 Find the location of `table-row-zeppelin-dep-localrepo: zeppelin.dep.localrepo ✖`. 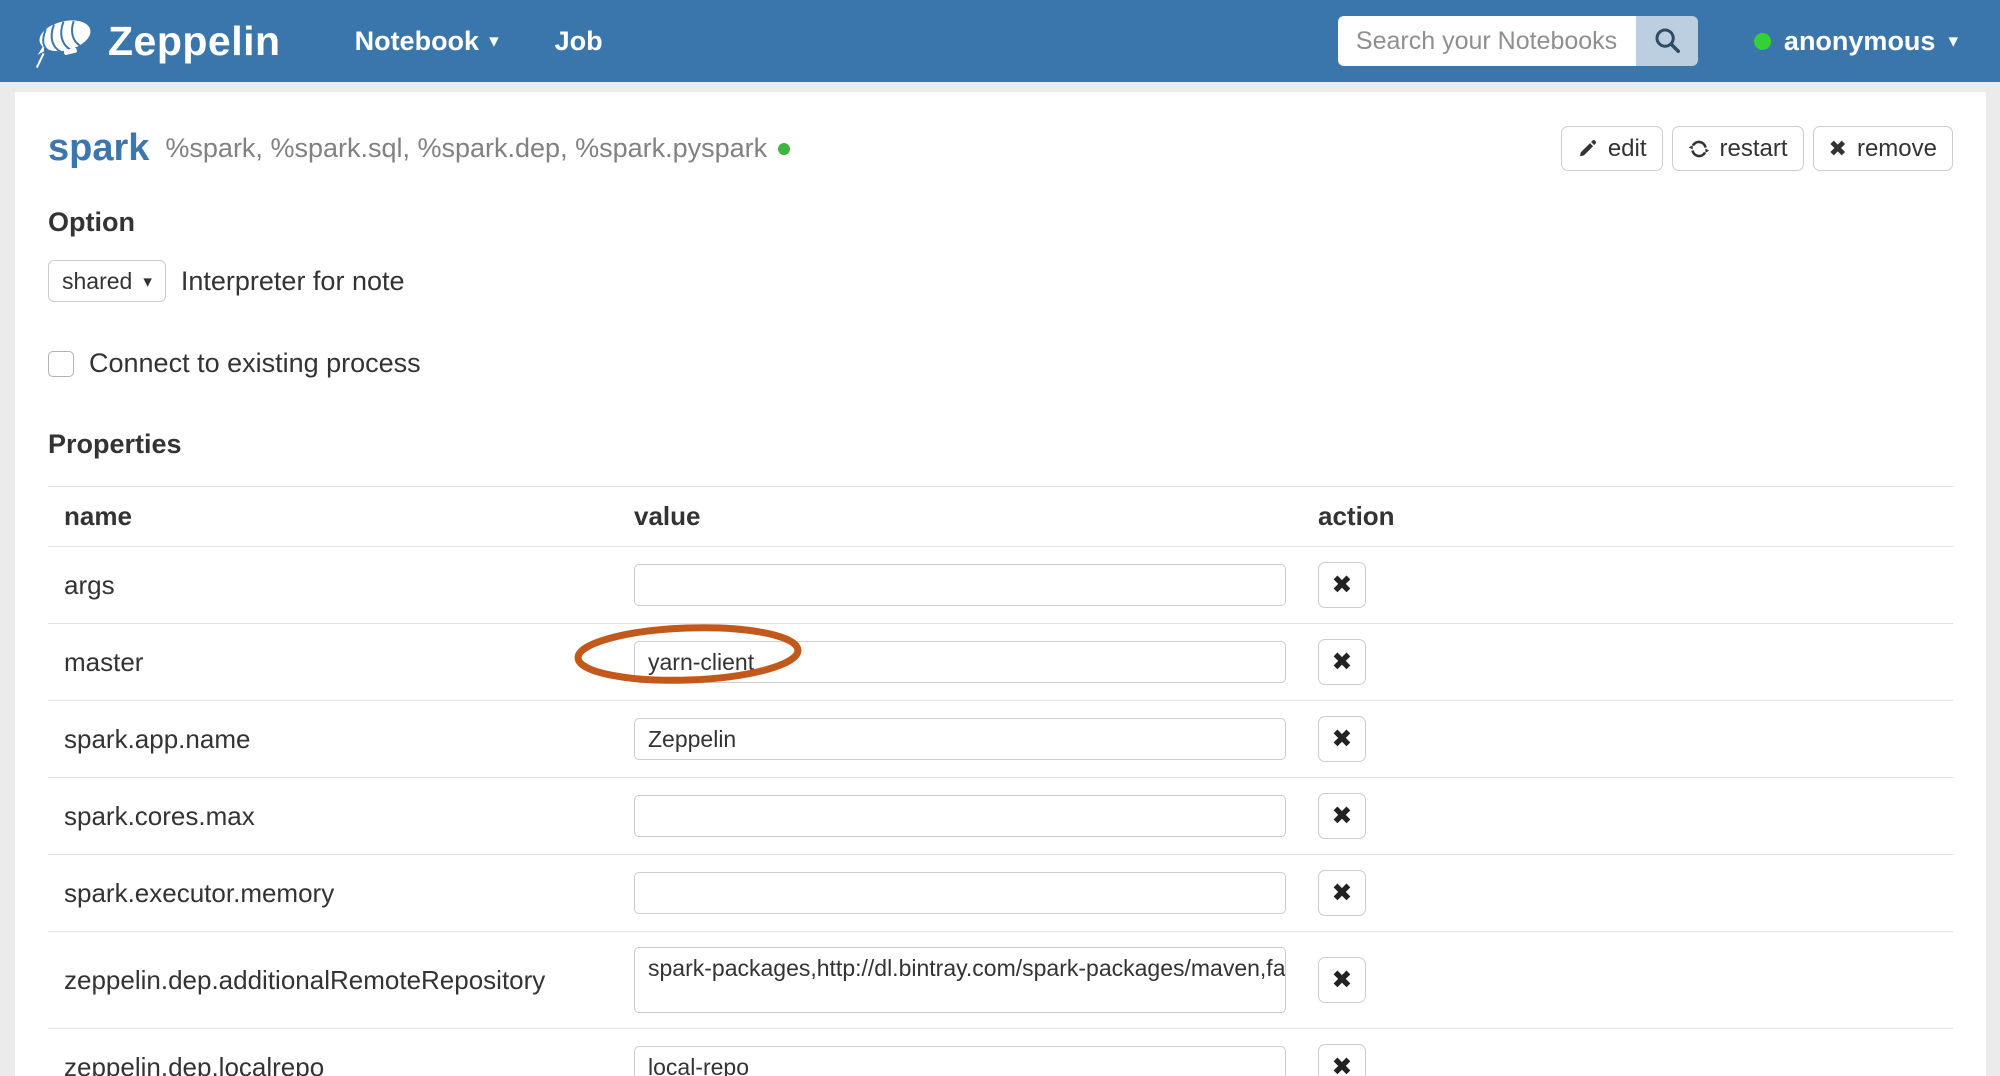

table-row-zeppelin-dep-localrepo: zeppelin.dep.localrepo ✖ is located at coordinates (1000, 1052).